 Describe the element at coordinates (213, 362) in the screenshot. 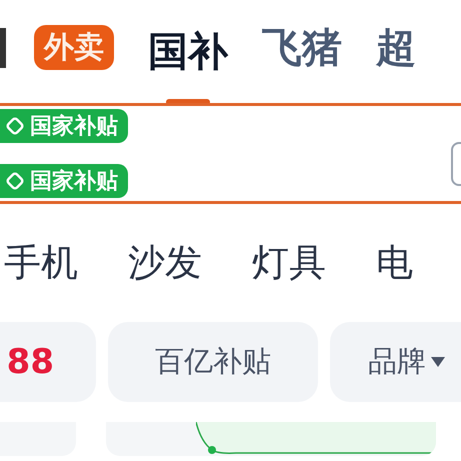

I see `filter-chip: 百亿补贴` at that location.